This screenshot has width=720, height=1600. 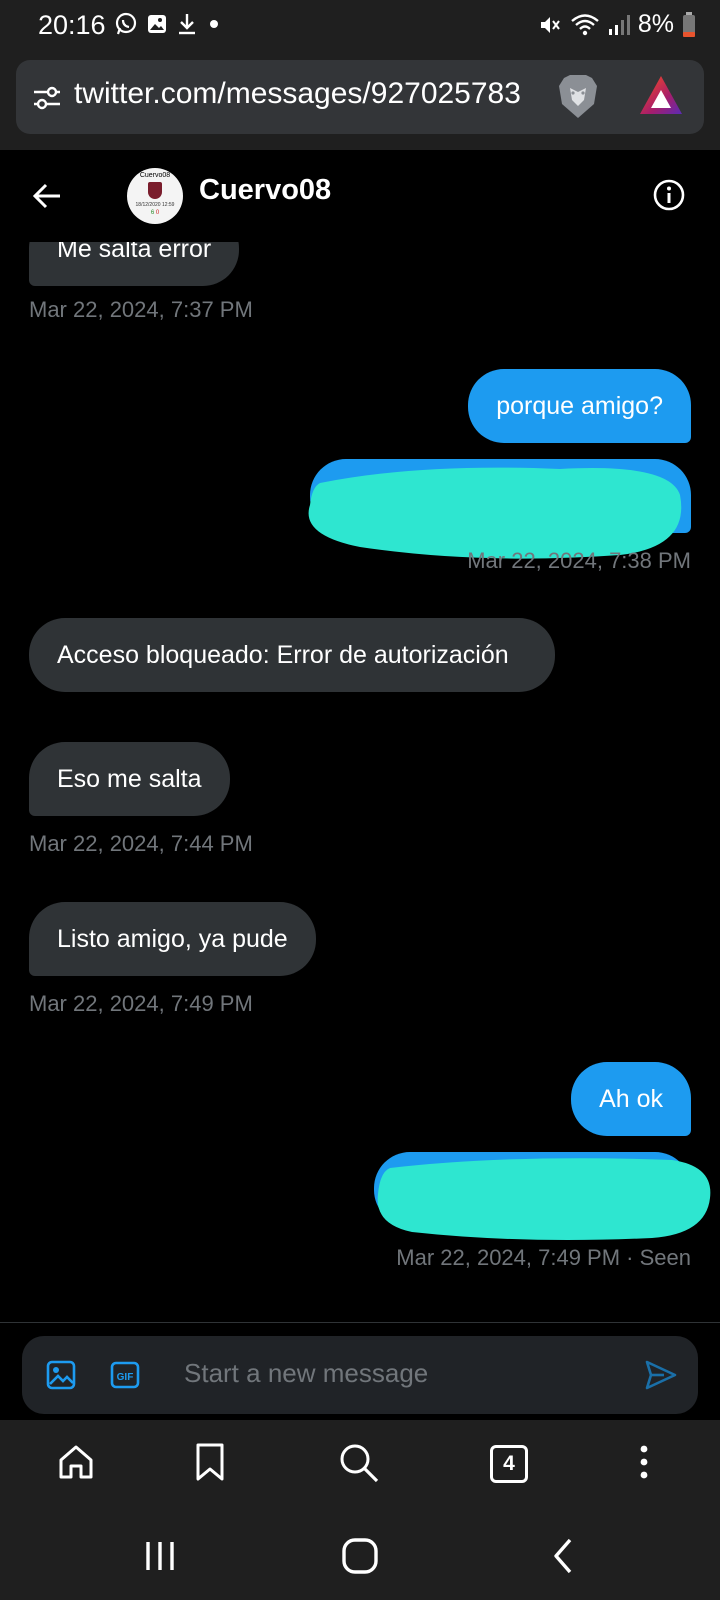 I want to click on back-button-icon, so click(x=563, y=1556).